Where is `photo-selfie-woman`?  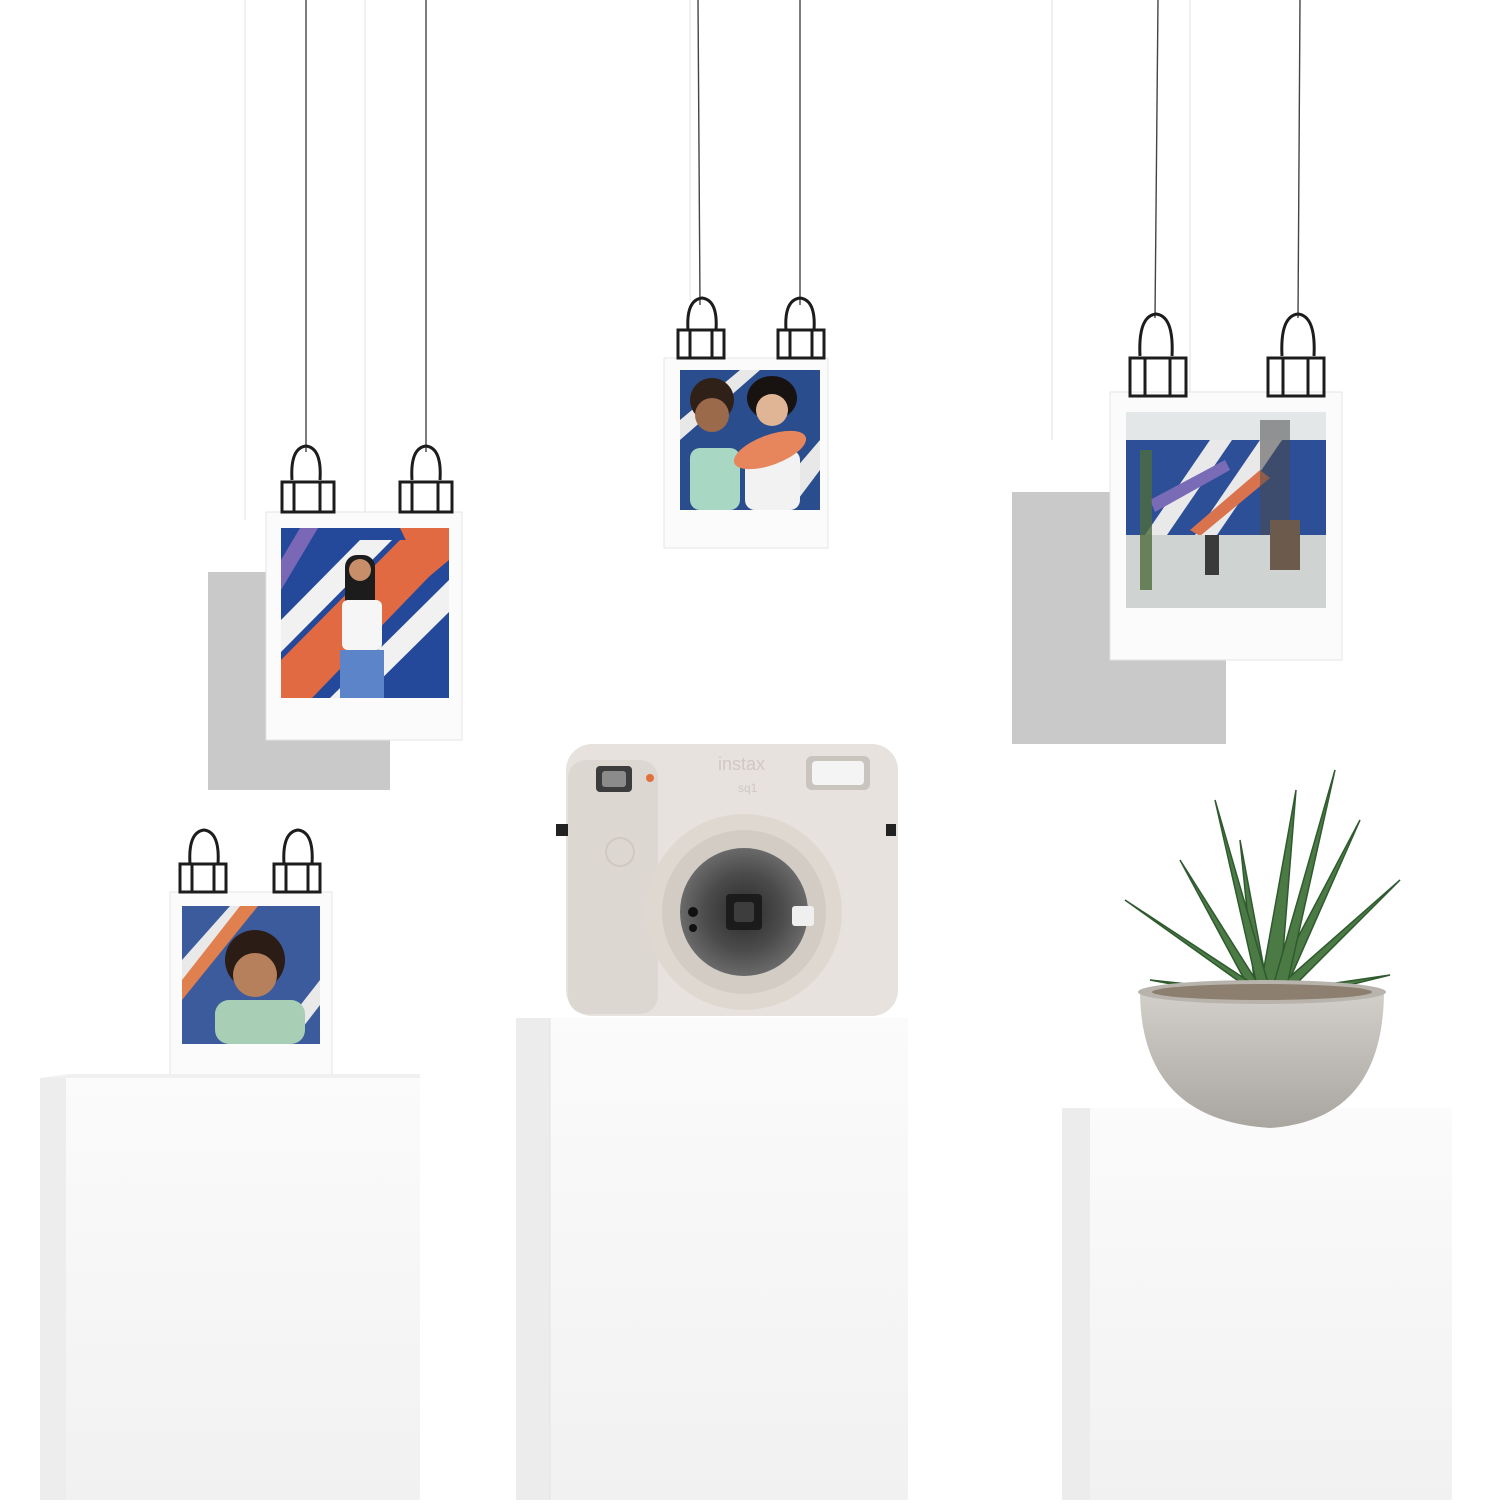
photo-selfie-woman is located at coordinates (251, 985).